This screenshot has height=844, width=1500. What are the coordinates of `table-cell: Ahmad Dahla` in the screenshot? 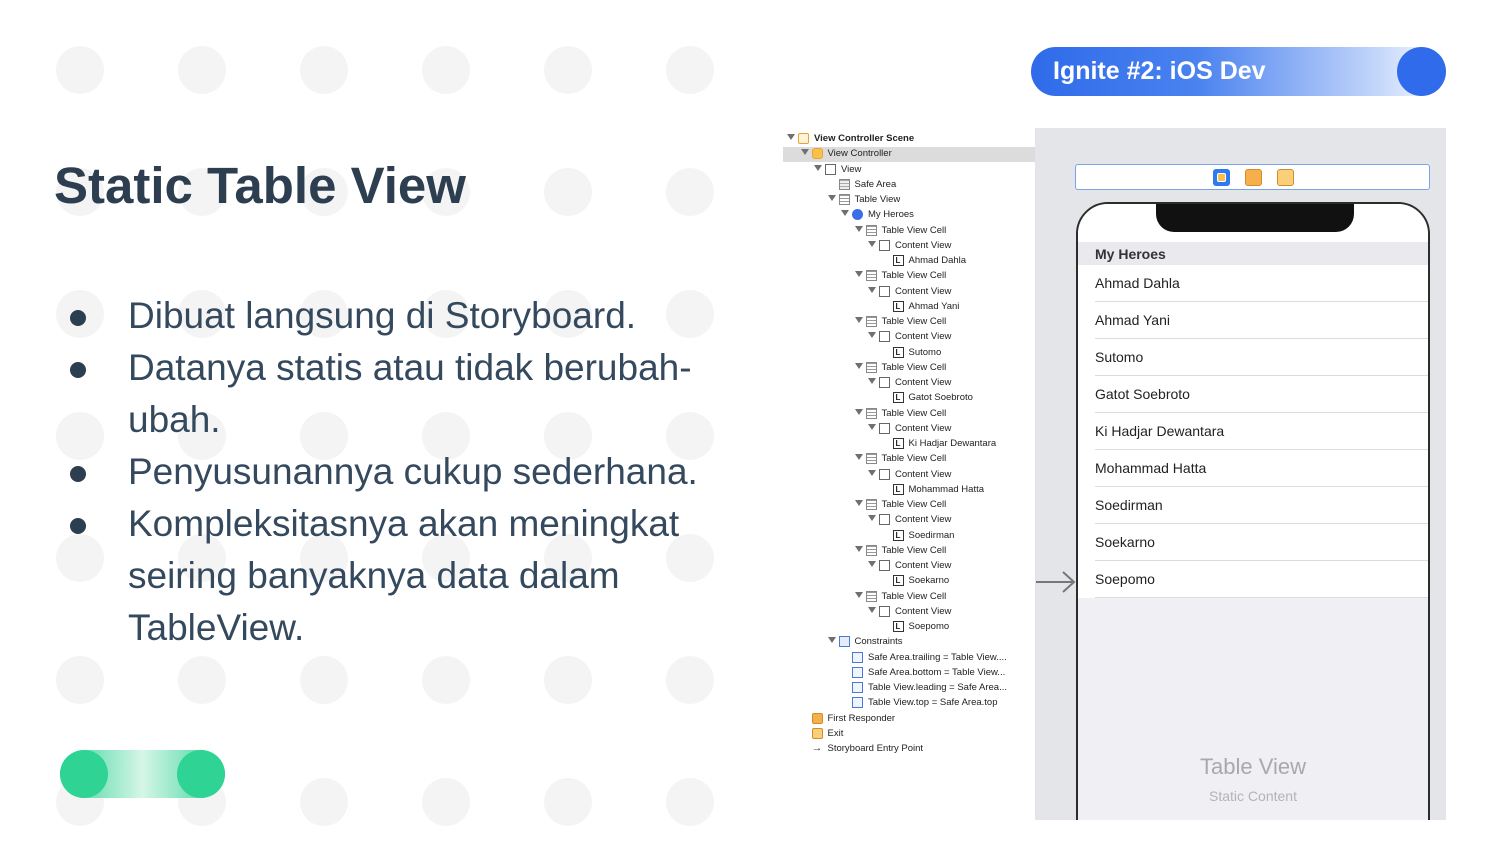 It's located at (1253, 283).